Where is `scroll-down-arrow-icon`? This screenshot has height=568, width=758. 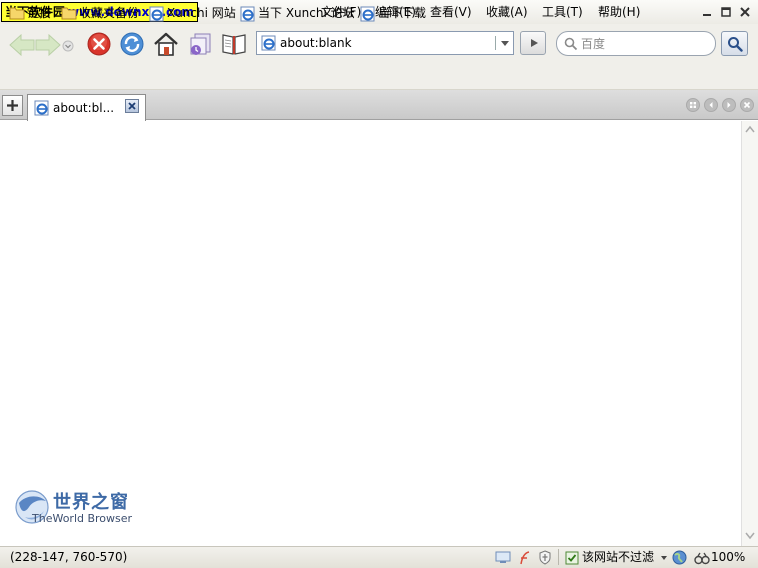 scroll-down-arrow-icon is located at coordinates (750, 536).